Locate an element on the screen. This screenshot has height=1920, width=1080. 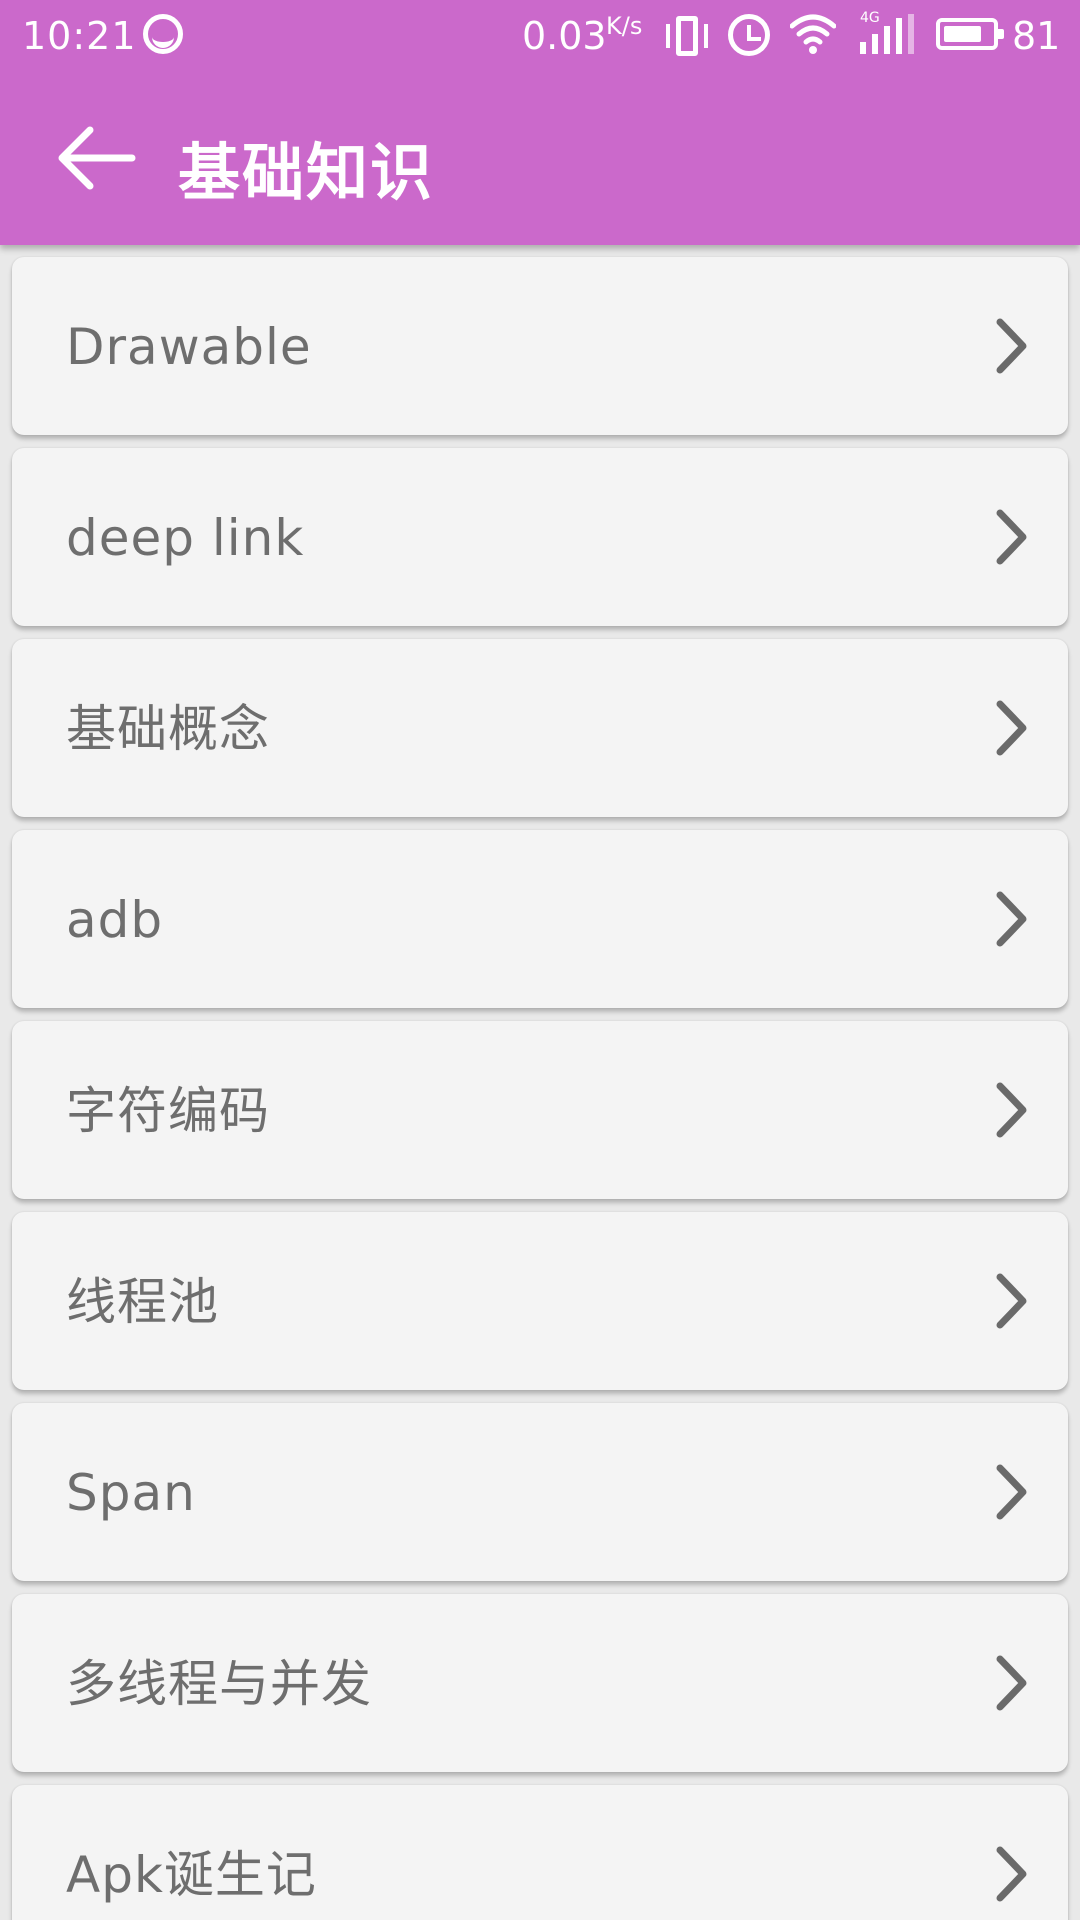
alarm-icon is located at coordinates (749, 35).